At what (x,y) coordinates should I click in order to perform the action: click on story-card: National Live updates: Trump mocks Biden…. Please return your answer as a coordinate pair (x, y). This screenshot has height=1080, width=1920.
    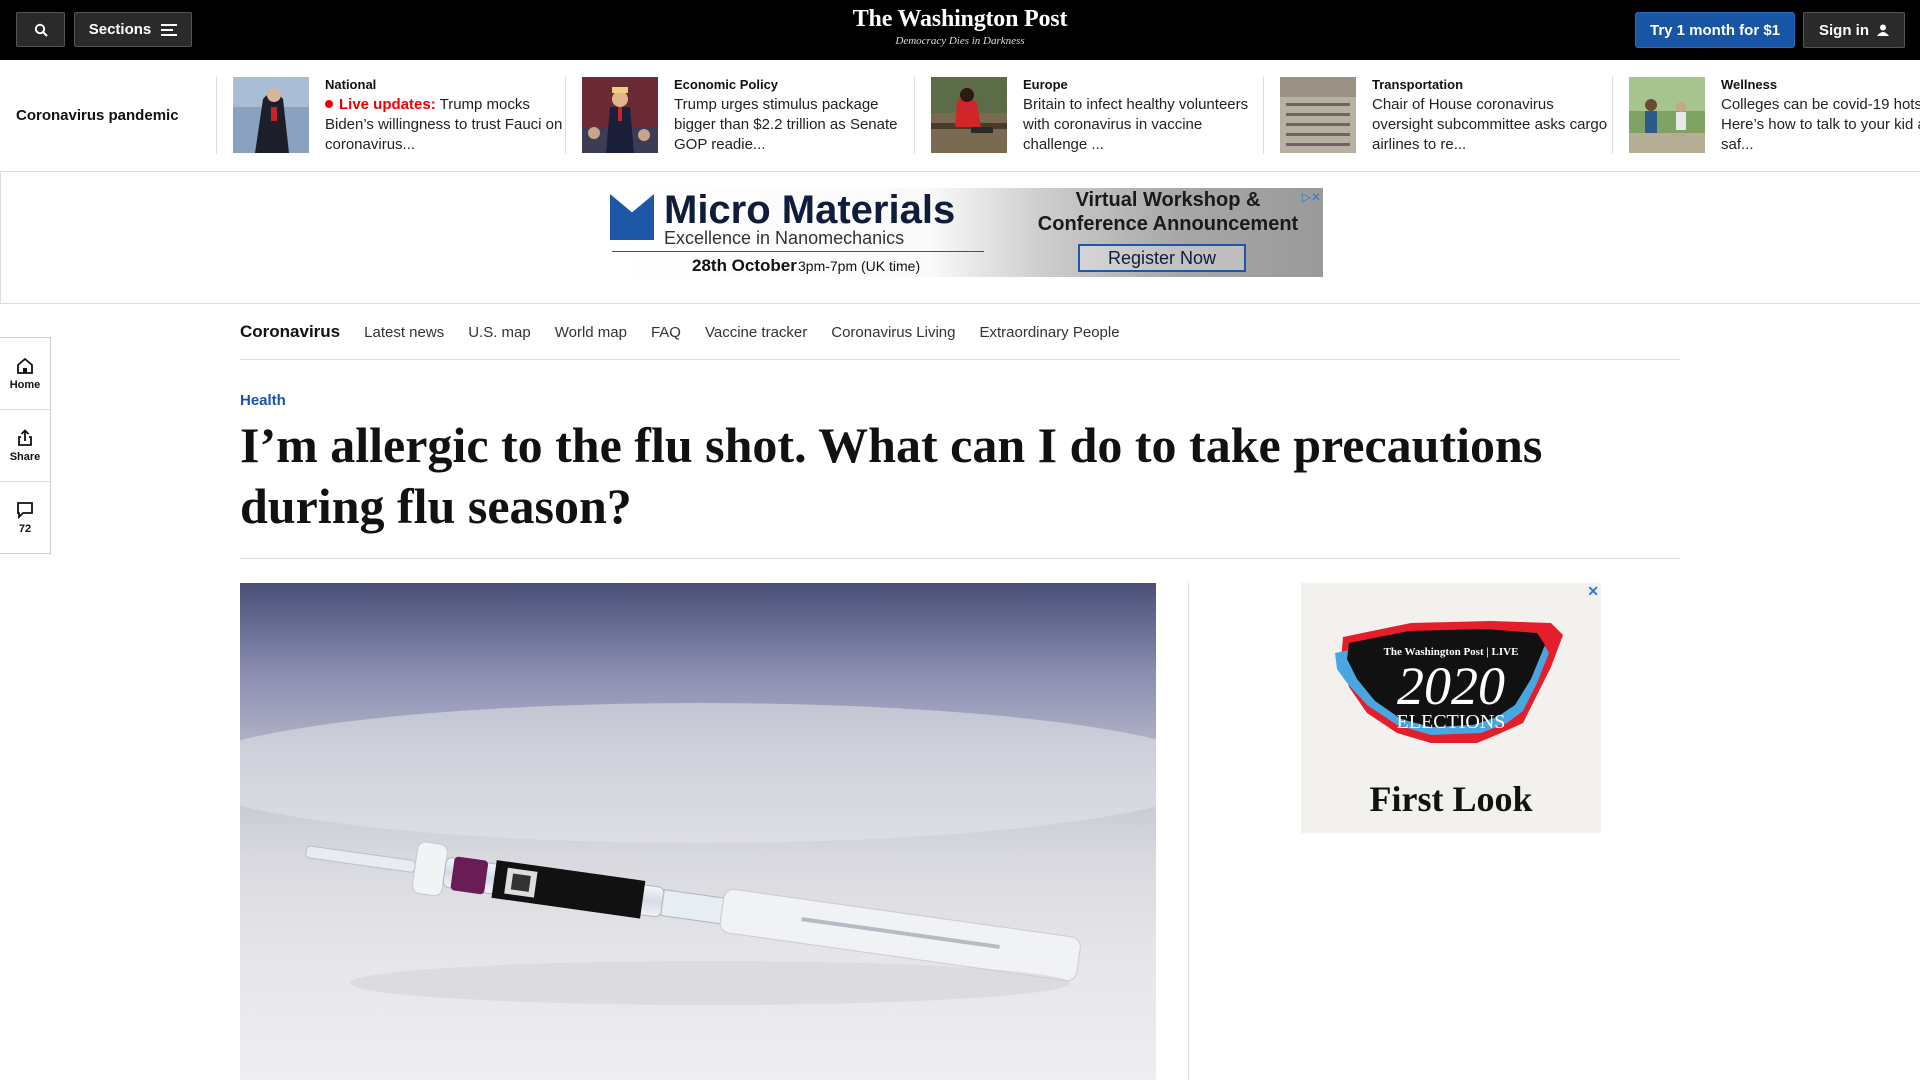
    Looking at the image, I should click on (398, 115).